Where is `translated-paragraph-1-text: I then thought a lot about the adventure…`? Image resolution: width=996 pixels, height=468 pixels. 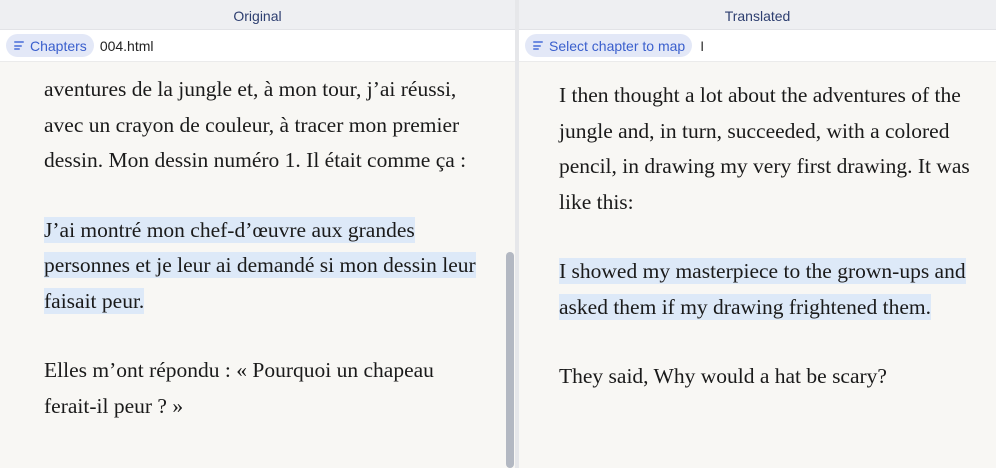 translated-paragraph-1-text: I then thought a lot about the adventure… is located at coordinates (764, 148).